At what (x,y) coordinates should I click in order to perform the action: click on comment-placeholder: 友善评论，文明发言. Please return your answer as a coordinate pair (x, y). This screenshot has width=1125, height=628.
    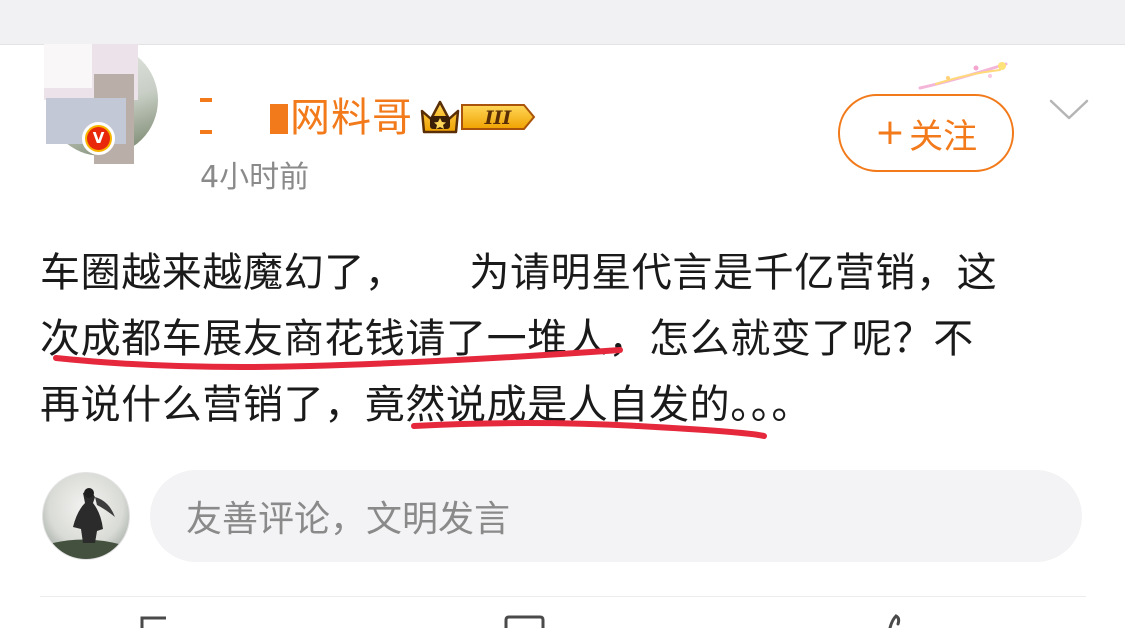
    Looking at the image, I should click on (348, 519).